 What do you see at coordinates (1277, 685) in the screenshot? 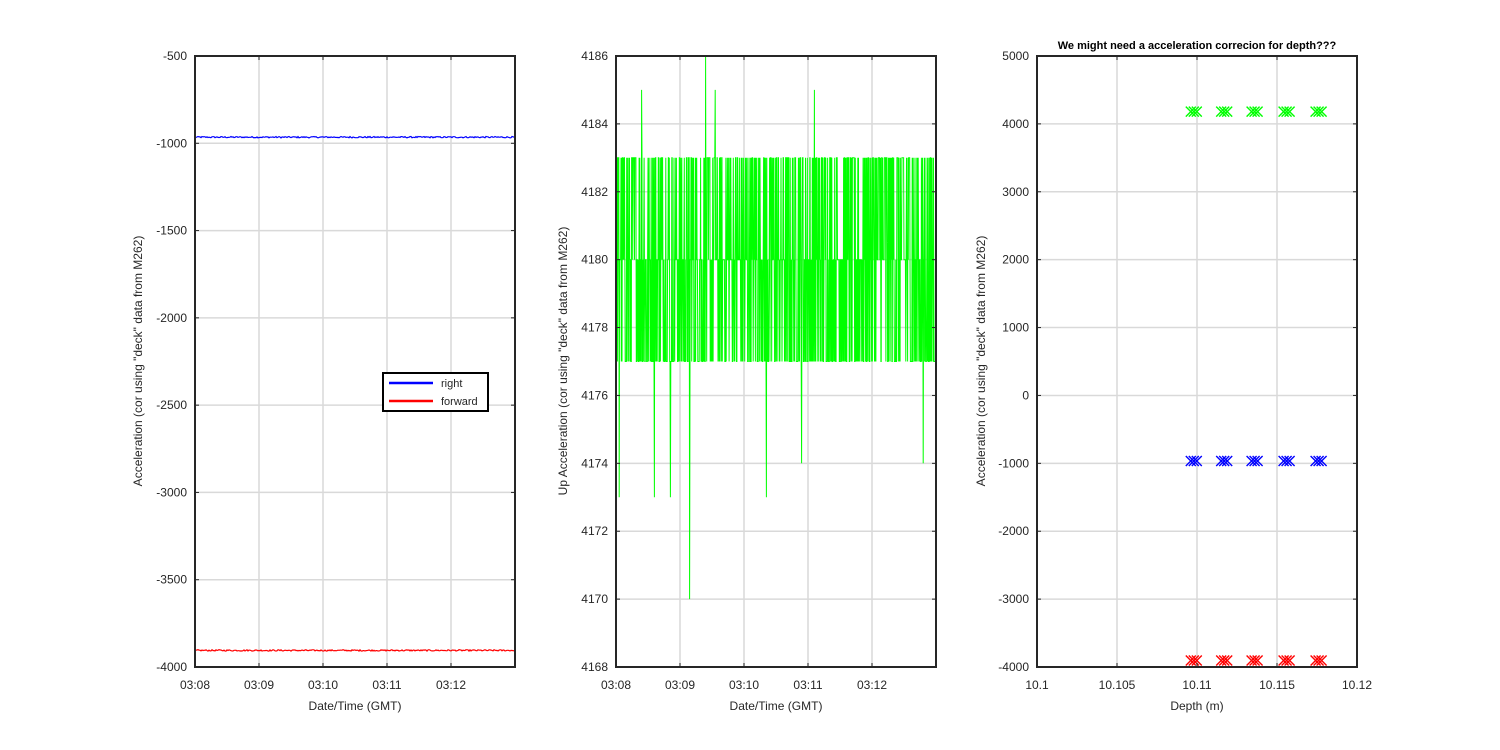
I see `x-tick-label: 10.115` at bounding box center [1277, 685].